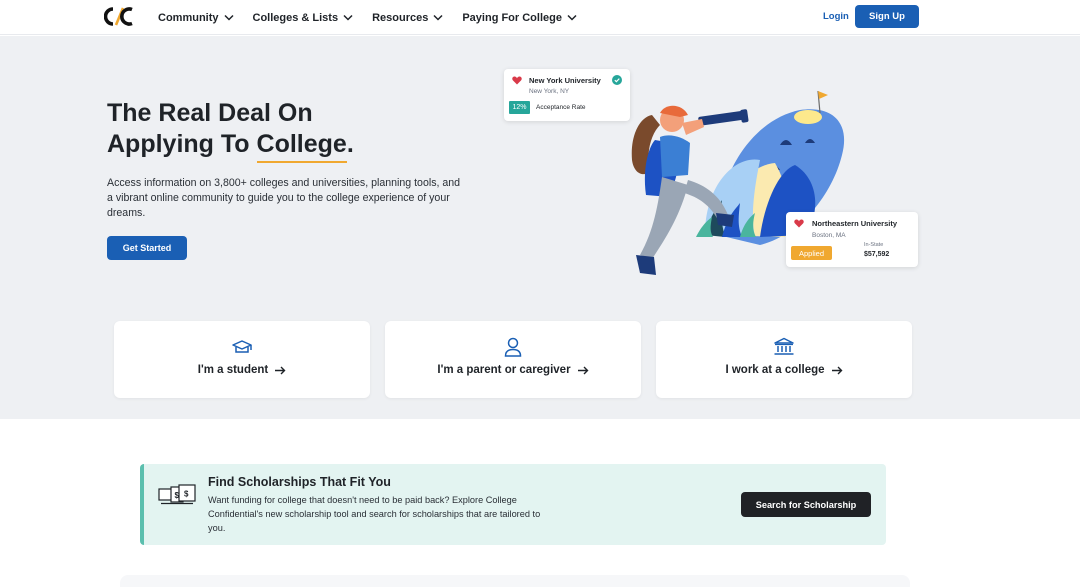 The height and width of the screenshot is (587, 1080). Describe the element at coordinates (182, 144) in the screenshot. I see `hero-title-line2-pre: Applying To` at that location.